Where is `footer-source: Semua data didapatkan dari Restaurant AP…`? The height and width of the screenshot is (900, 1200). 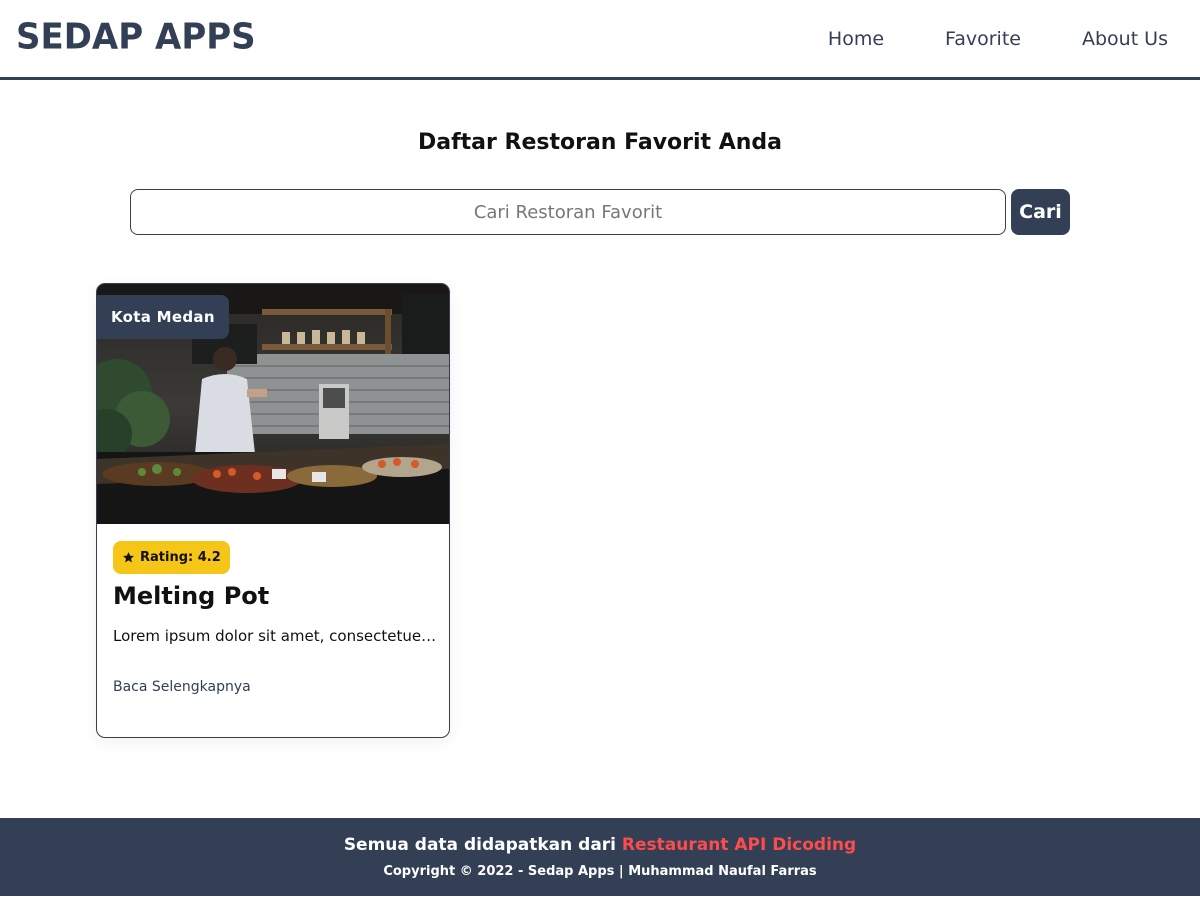
footer-source: Semua data didapatkan dari Restaurant AP… is located at coordinates (600, 845).